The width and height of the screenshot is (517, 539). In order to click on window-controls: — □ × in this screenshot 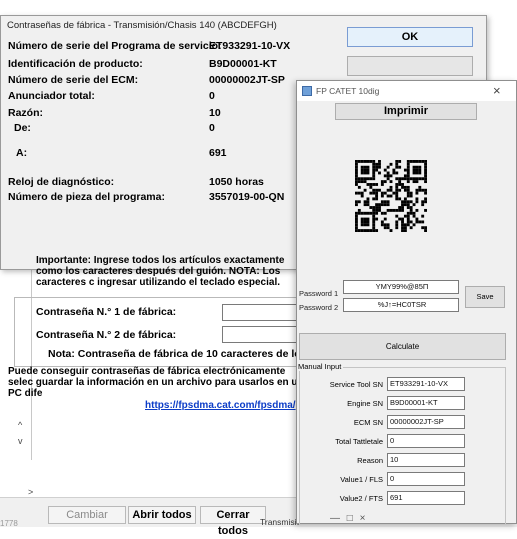, I will do `click(348, 518)`.